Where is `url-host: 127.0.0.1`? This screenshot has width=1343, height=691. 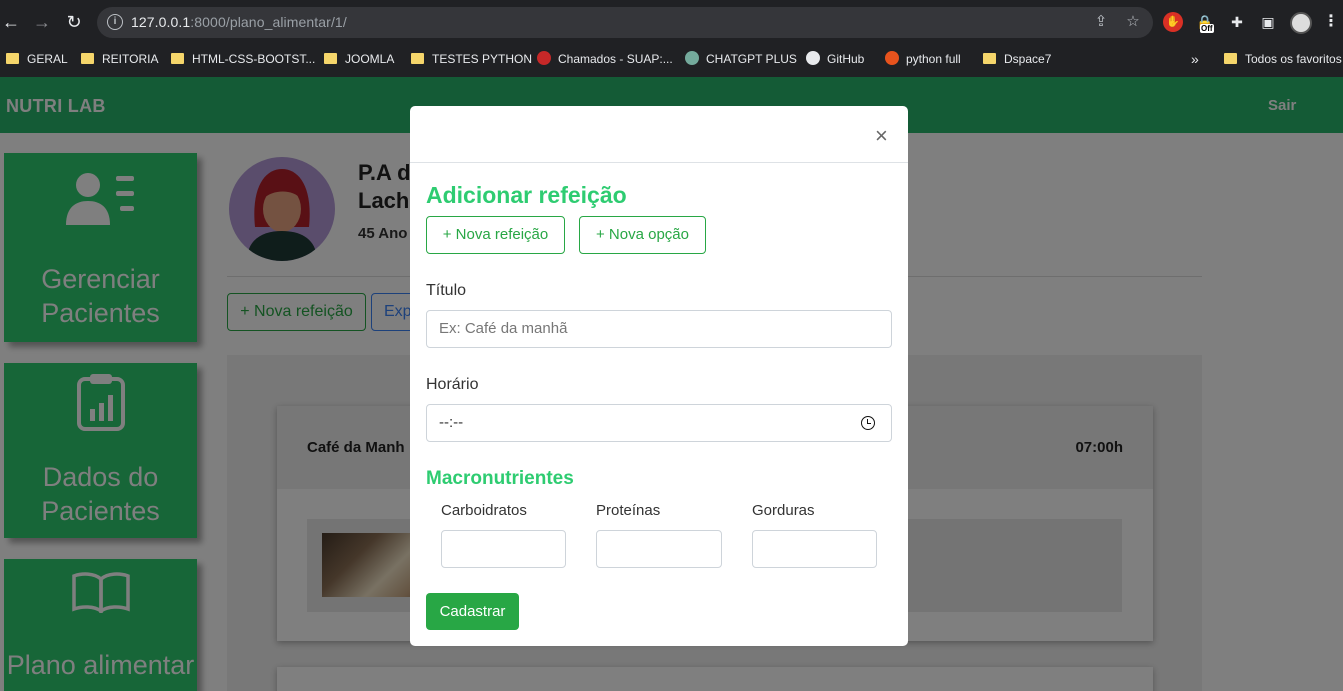 url-host: 127.0.0.1 is located at coordinates (161, 22).